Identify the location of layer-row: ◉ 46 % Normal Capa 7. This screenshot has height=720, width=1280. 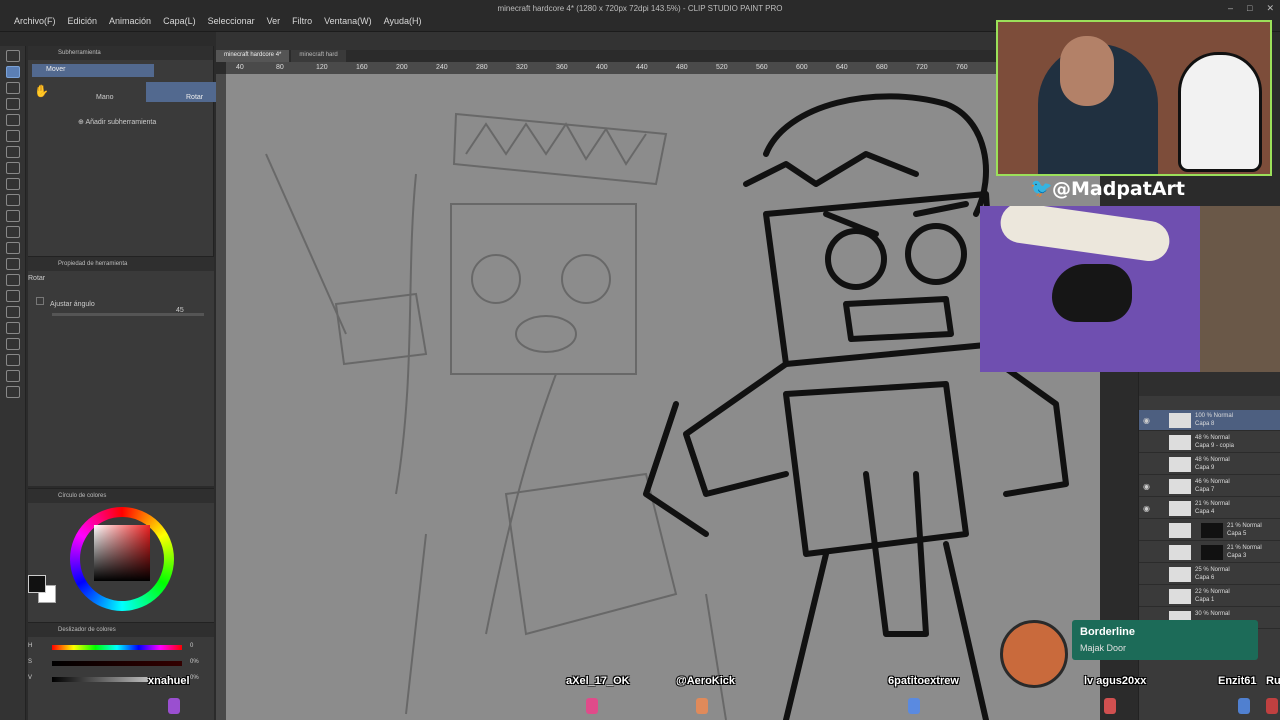
(1209, 486).